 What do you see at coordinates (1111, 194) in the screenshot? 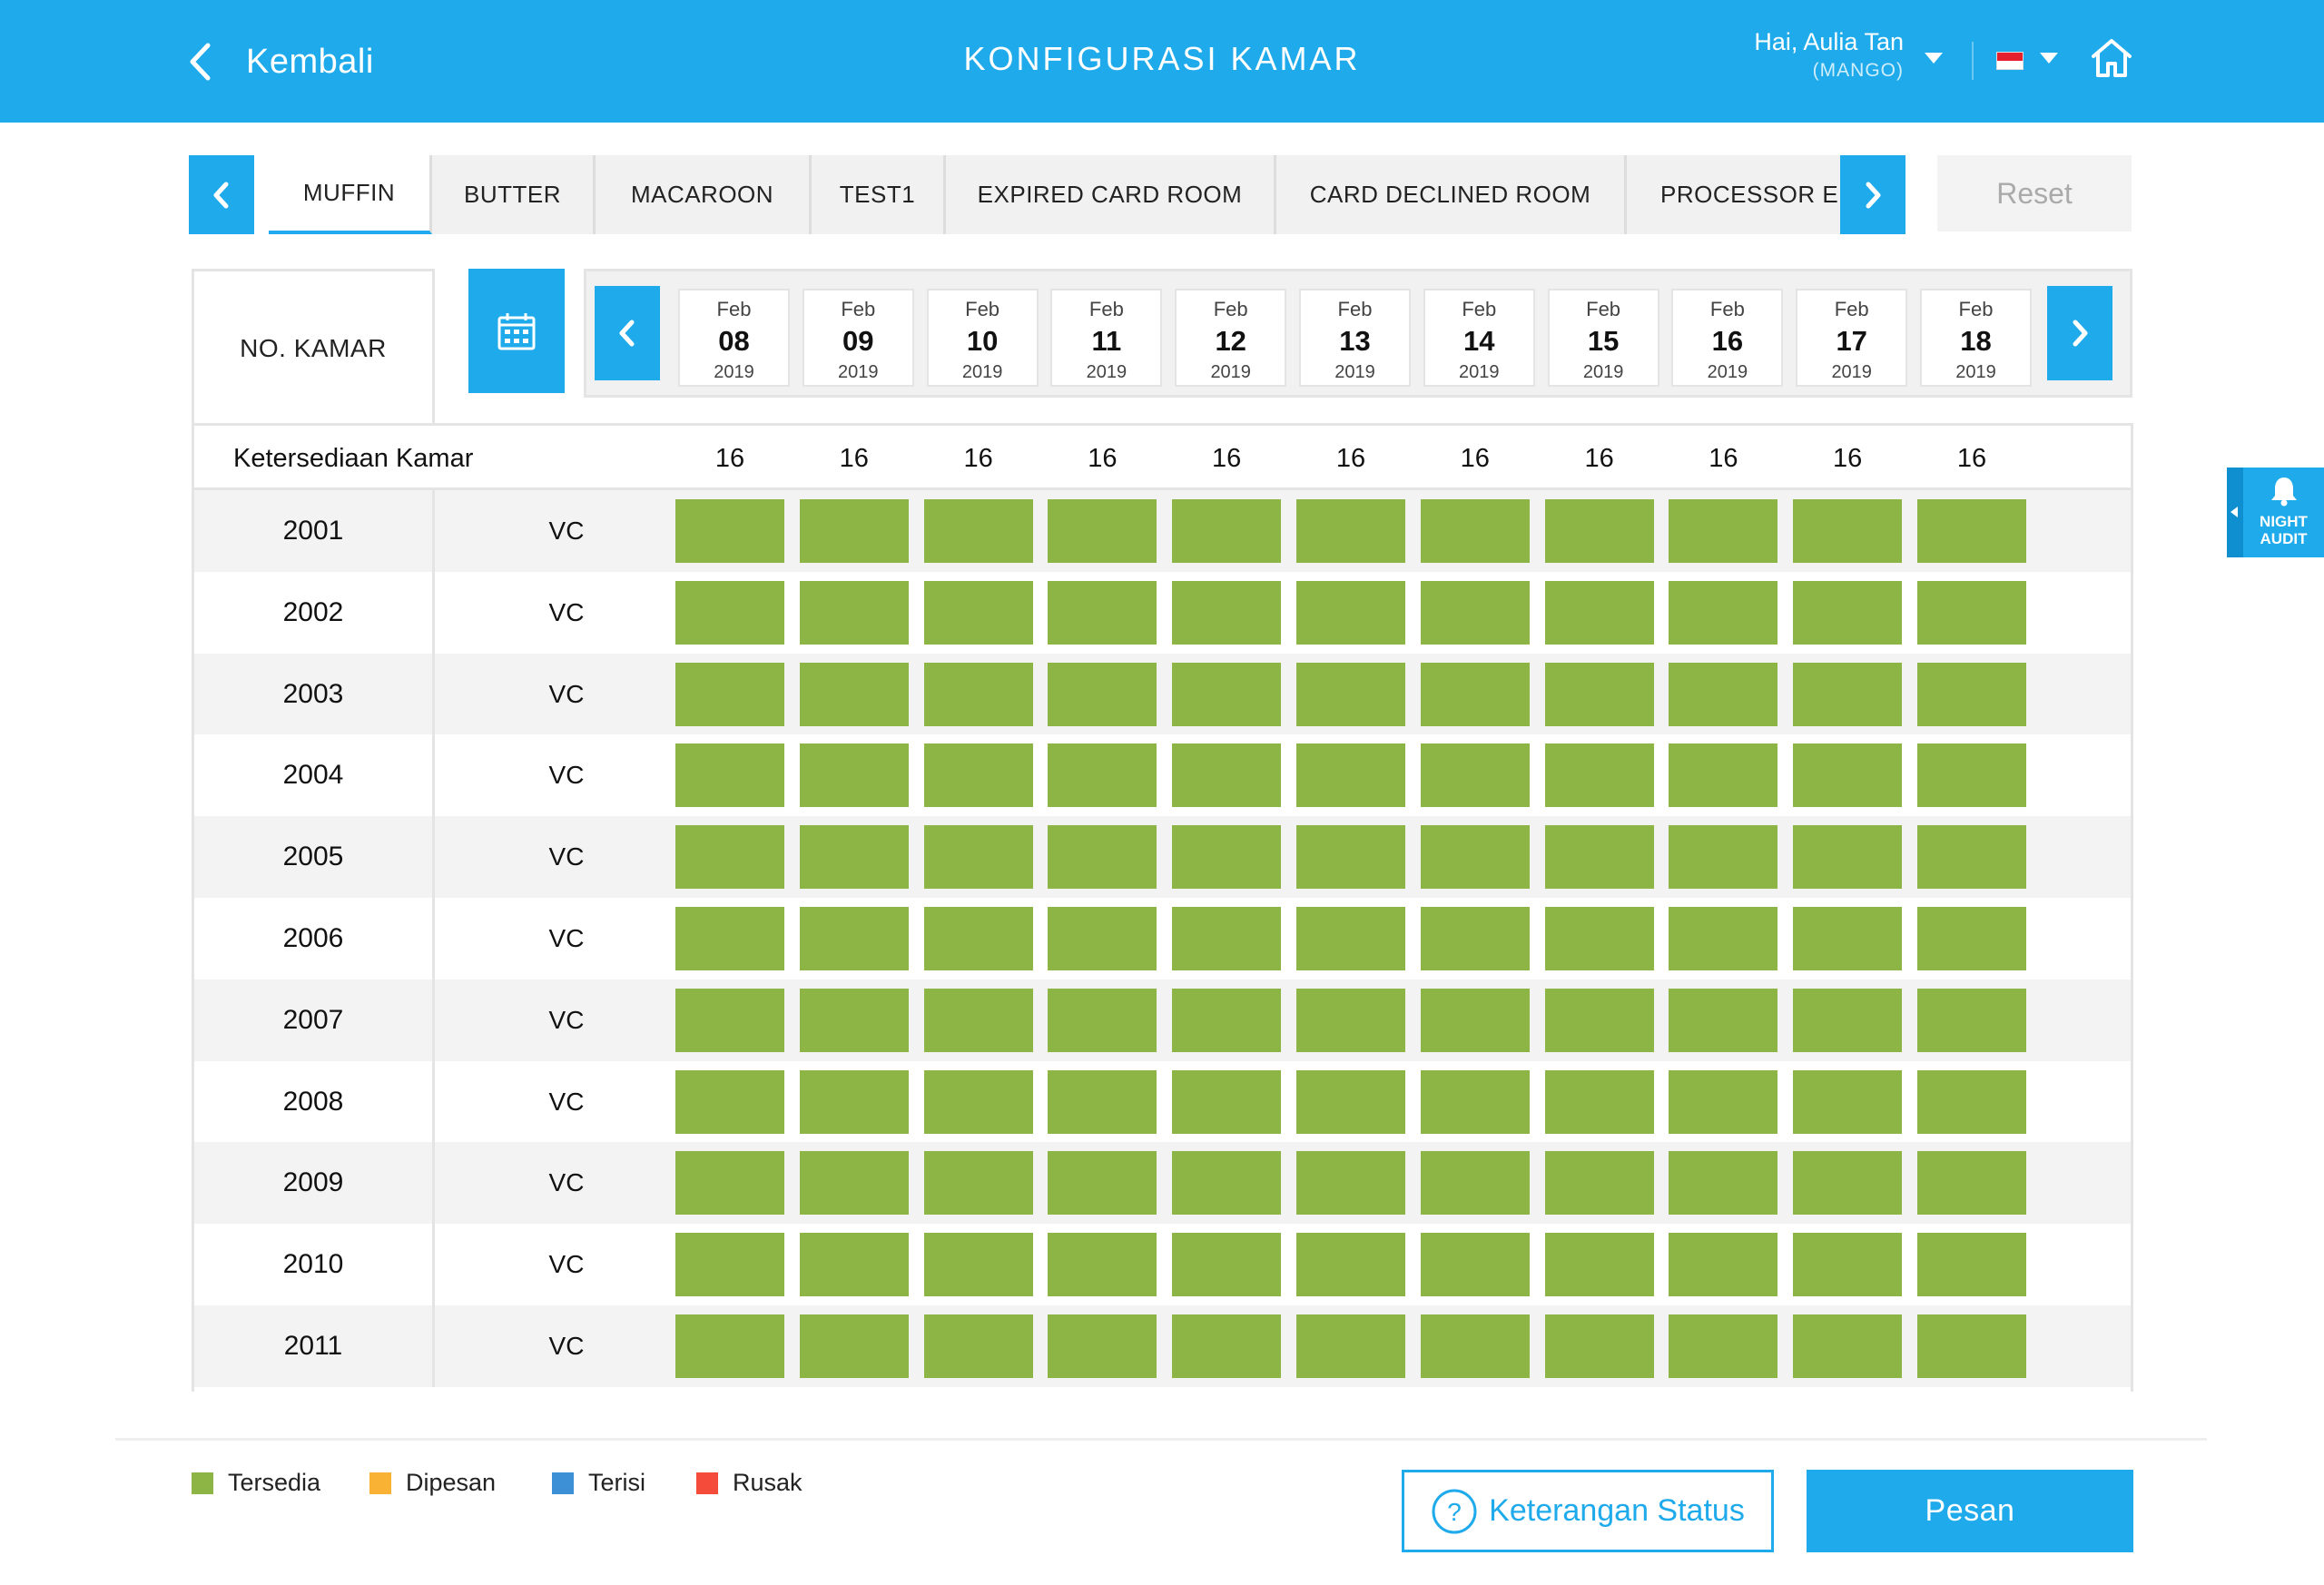
I see `tab-expired-card-room: EXPIRED CARD ROOM` at bounding box center [1111, 194].